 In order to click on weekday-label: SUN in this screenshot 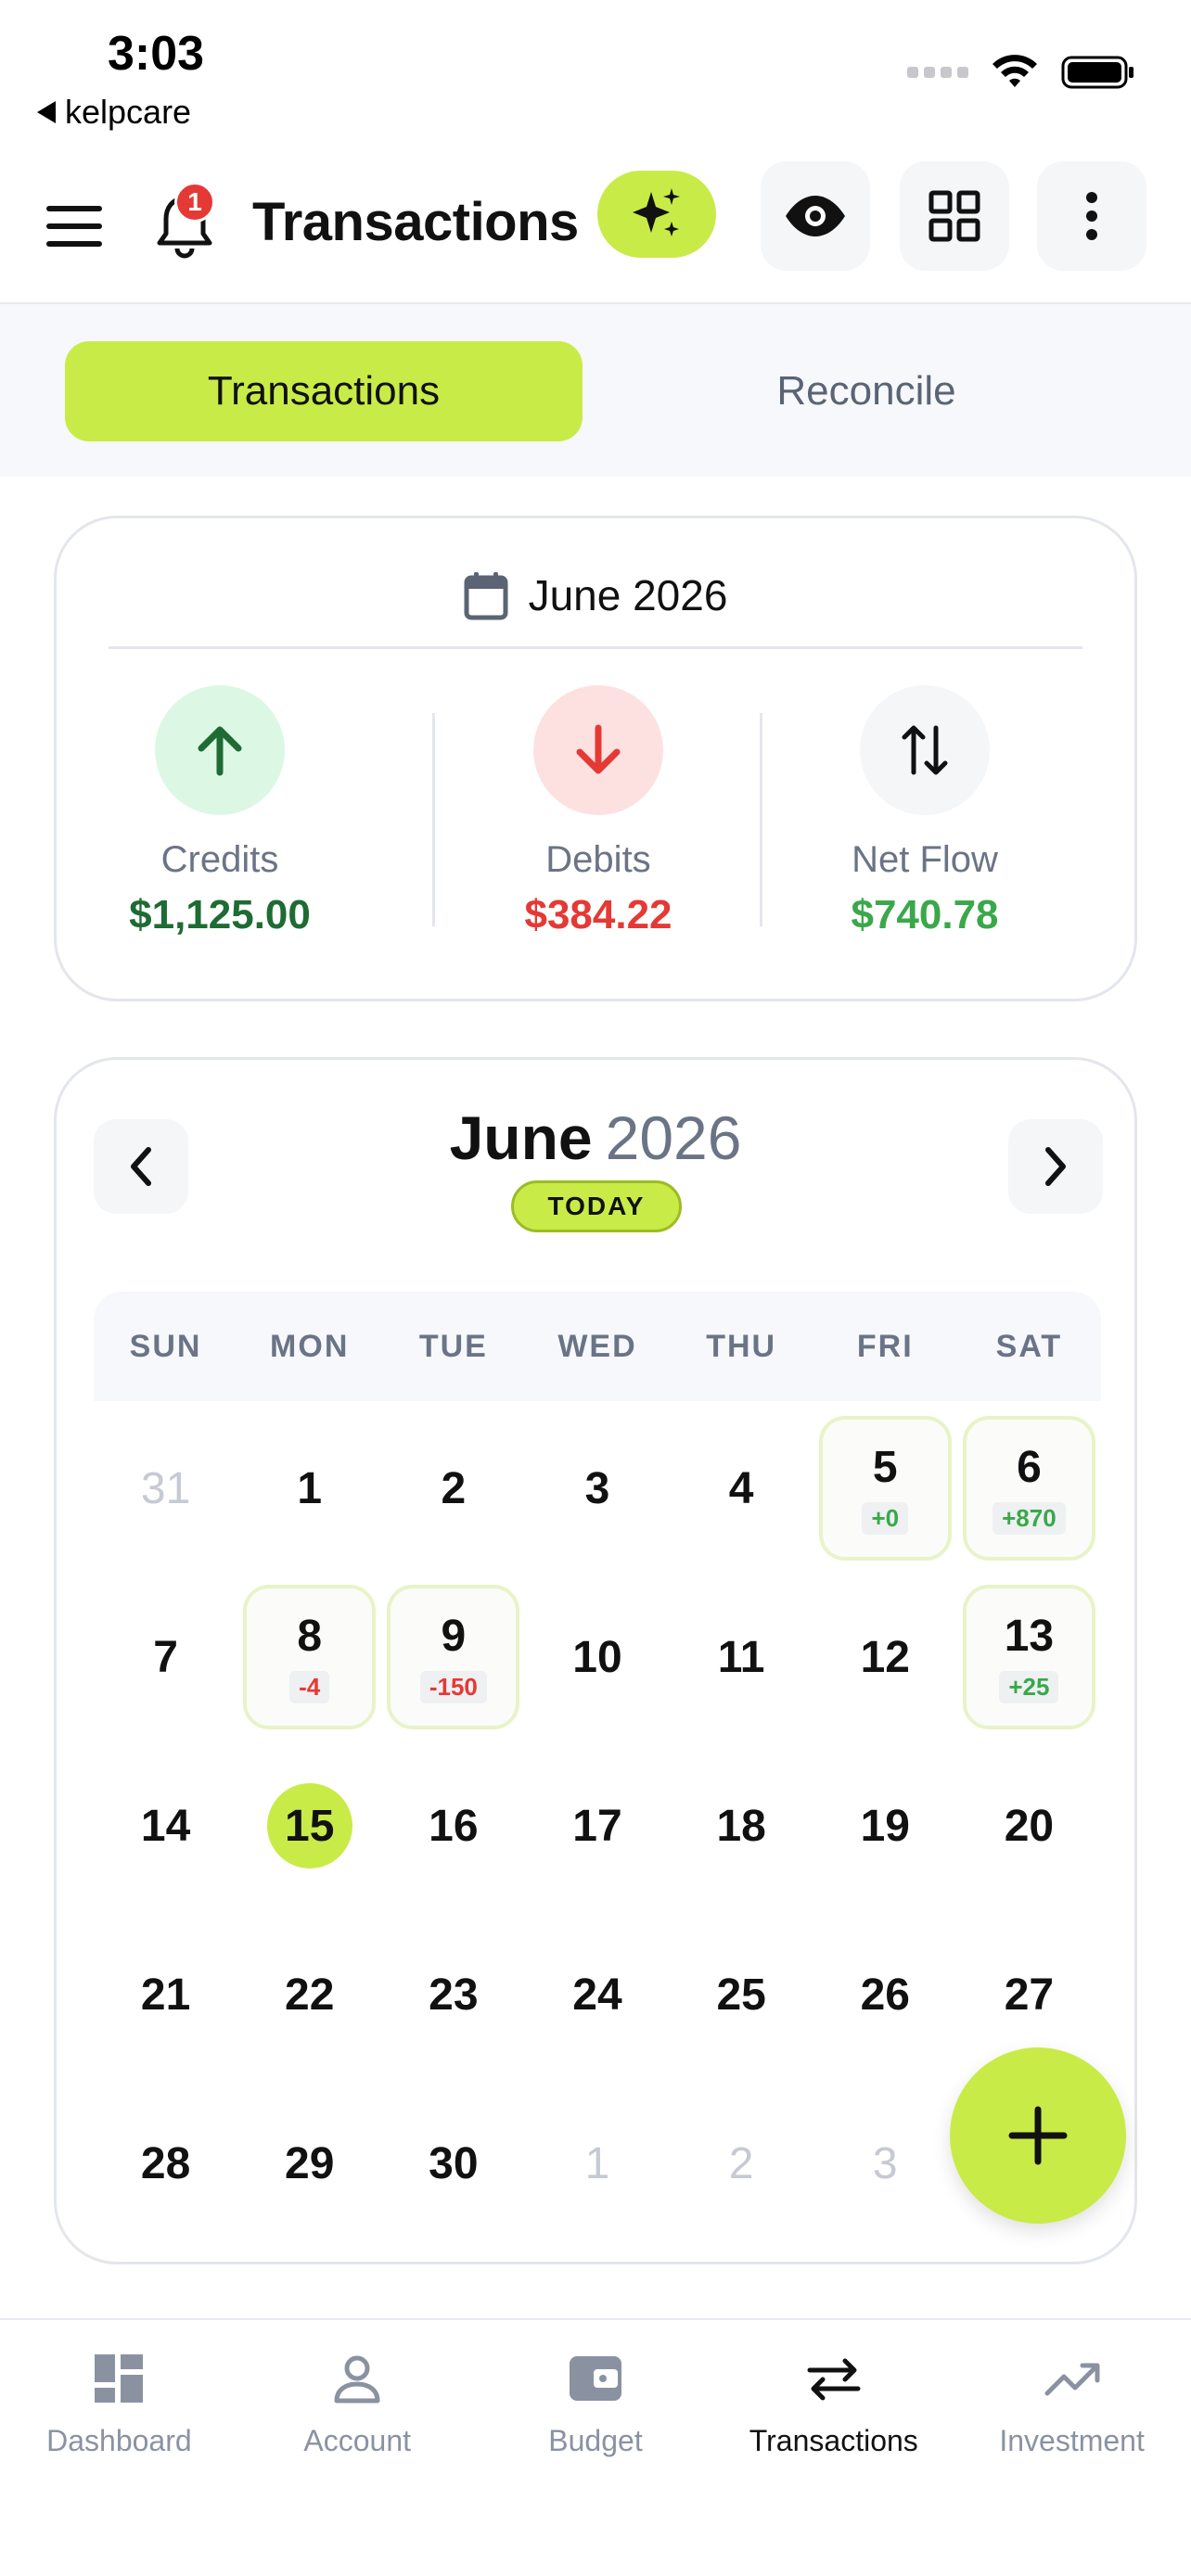, I will do `click(165, 1346)`.